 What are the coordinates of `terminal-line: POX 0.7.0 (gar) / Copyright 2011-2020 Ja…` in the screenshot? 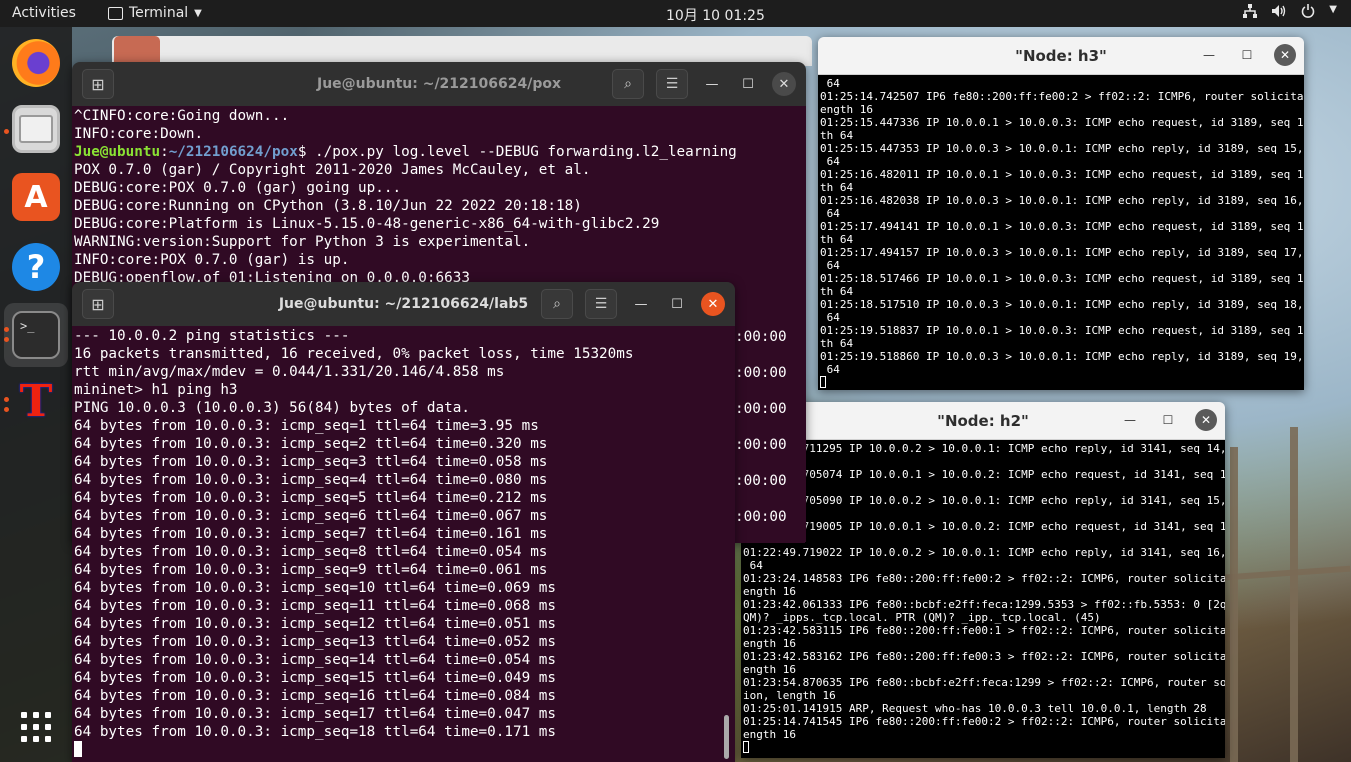 It's located at (332, 170).